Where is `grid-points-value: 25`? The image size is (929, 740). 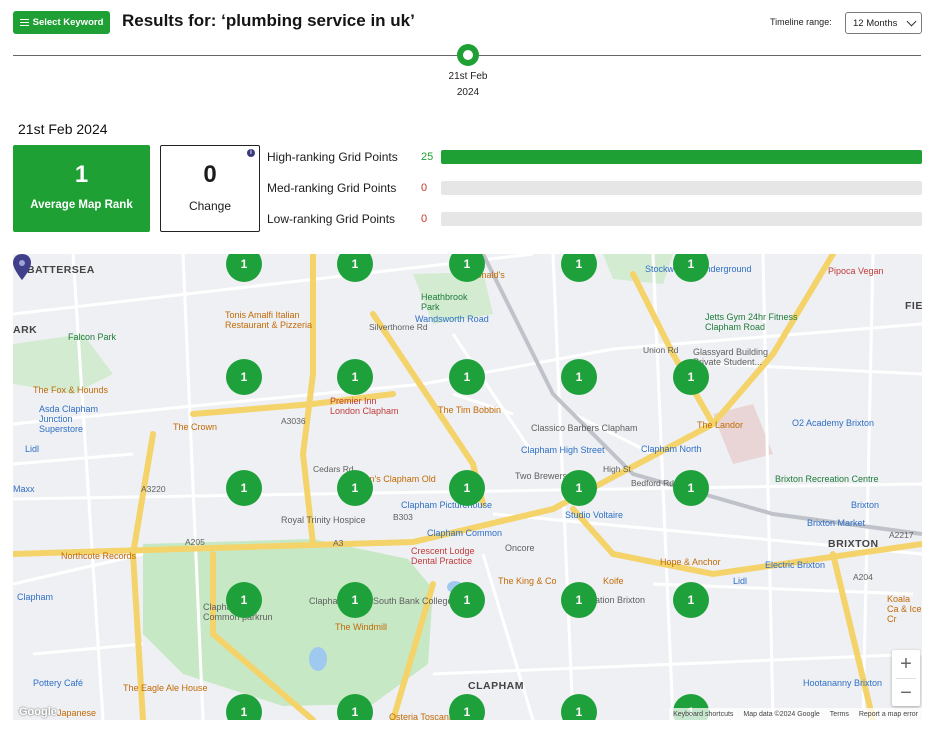
grid-points-value: 25 is located at coordinates (427, 157).